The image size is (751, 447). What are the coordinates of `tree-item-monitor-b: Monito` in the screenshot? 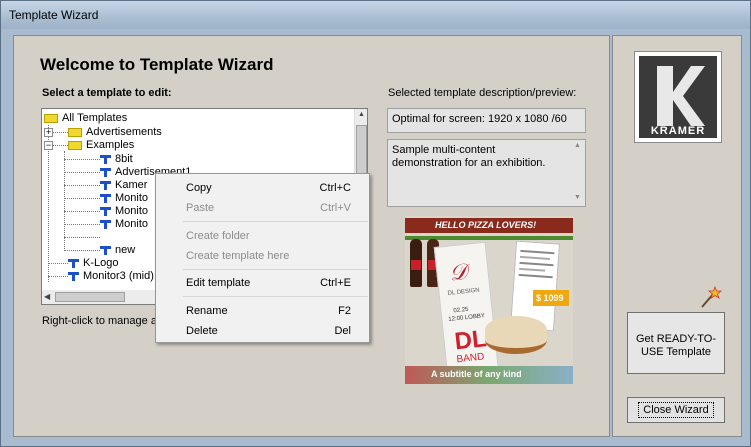 It's located at (124, 211).